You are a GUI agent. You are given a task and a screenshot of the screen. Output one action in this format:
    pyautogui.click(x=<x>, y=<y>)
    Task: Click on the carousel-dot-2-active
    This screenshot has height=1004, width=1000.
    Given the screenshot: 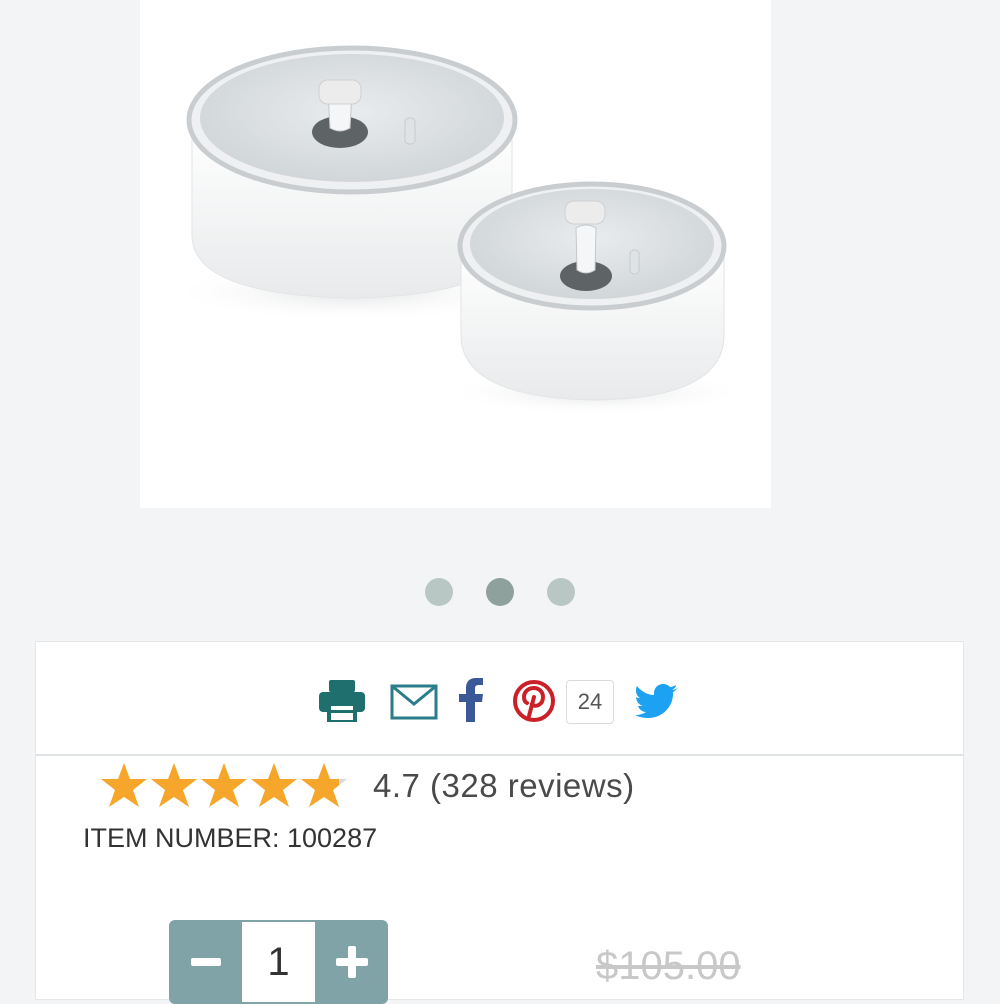 What is the action you would take?
    pyautogui.click(x=500, y=592)
    